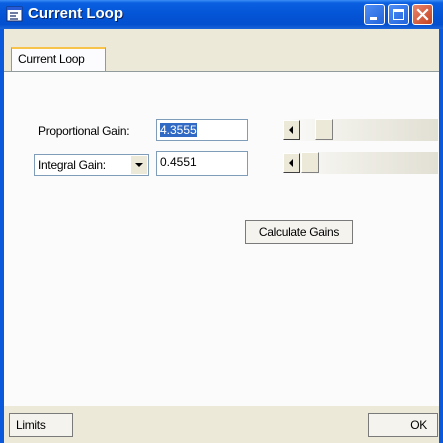 This screenshot has width=443, height=443. Describe the element at coordinates (374, 14) in the screenshot. I see `minimize-button` at that location.